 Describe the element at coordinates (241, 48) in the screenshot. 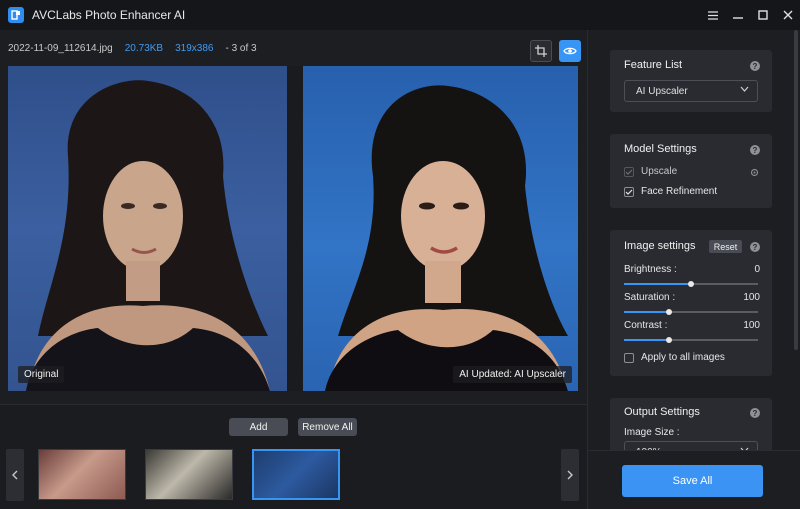

I see `file-count: - 3 of 3` at that location.